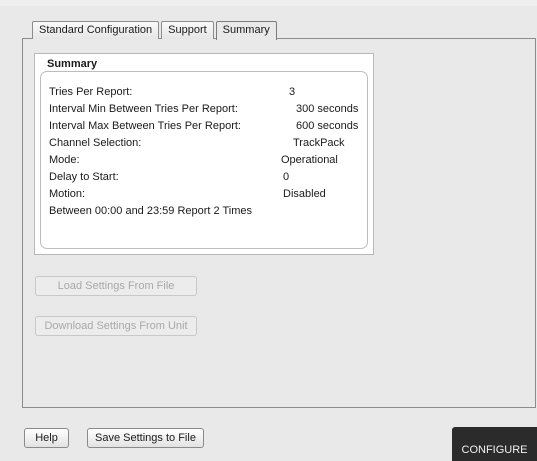 The image size is (537, 461). I want to click on summary-row-value: 600 seconds, so click(327, 126).